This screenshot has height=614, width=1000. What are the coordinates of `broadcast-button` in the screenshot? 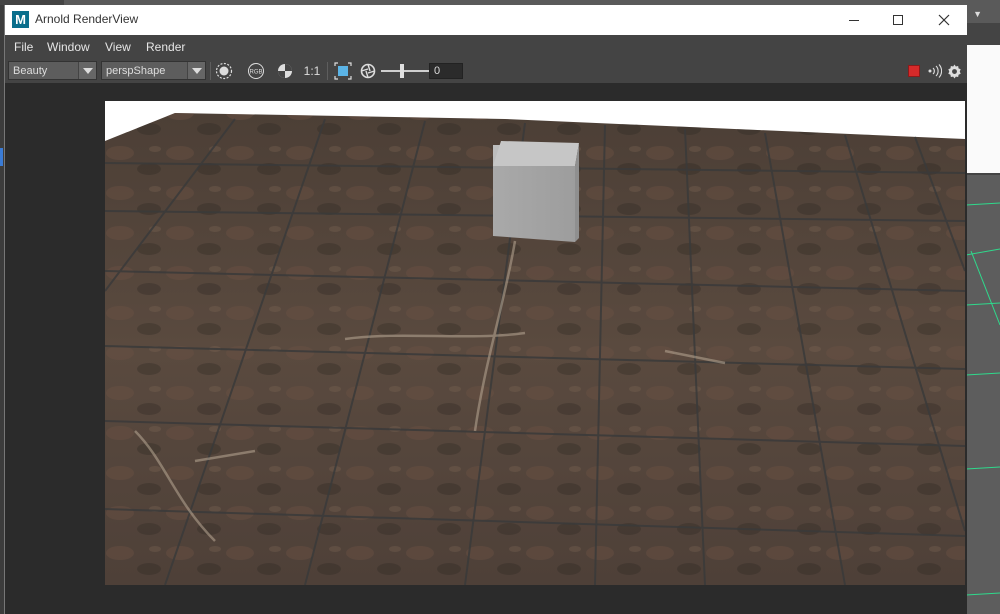 It's located at (934, 71).